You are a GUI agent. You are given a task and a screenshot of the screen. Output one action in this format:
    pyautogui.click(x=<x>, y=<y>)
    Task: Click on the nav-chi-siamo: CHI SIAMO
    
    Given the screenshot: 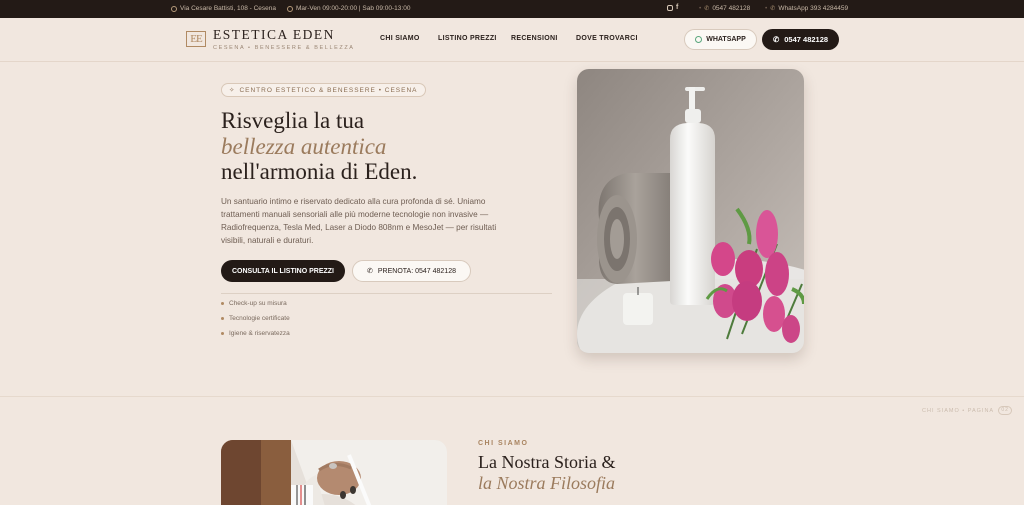 What is the action you would take?
    pyautogui.click(x=400, y=38)
    